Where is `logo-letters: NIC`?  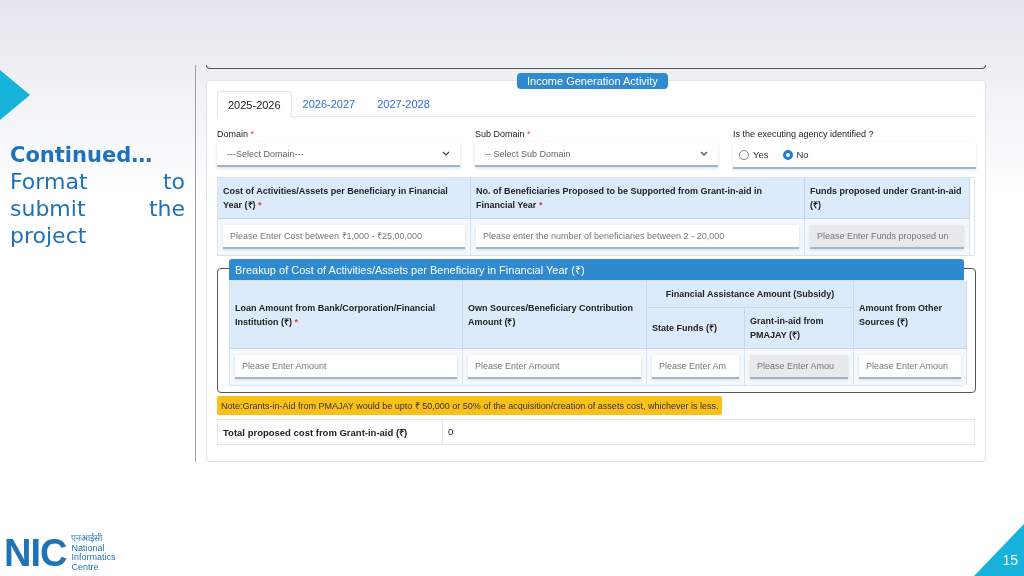 logo-letters: NIC is located at coordinates (35, 553).